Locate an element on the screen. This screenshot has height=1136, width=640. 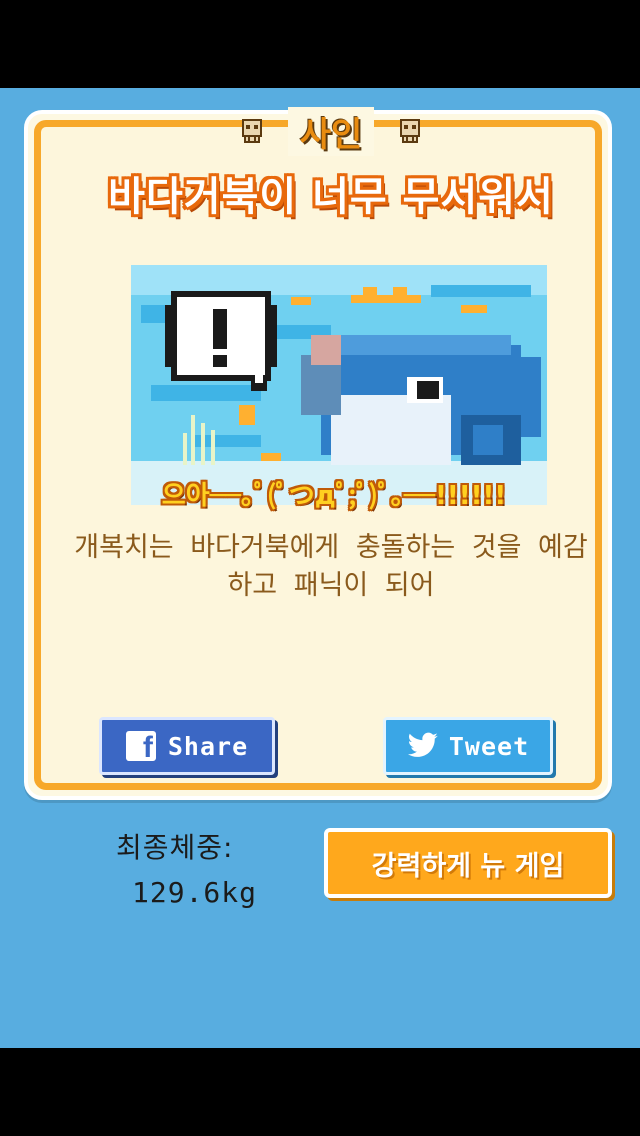
cause-of-death-label: 사인 is located at coordinates (331, 131).